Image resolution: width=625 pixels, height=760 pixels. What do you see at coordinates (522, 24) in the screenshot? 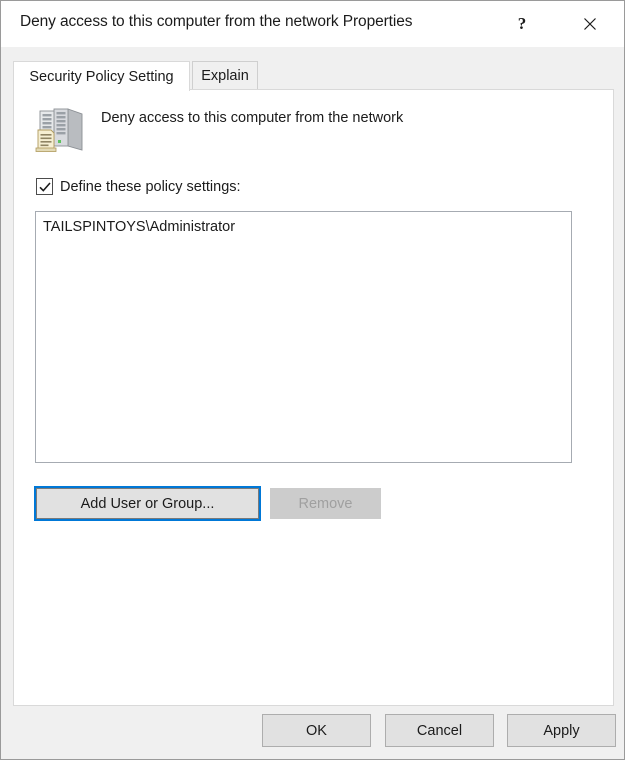
I see `help-icon: ?` at bounding box center [522, 24].